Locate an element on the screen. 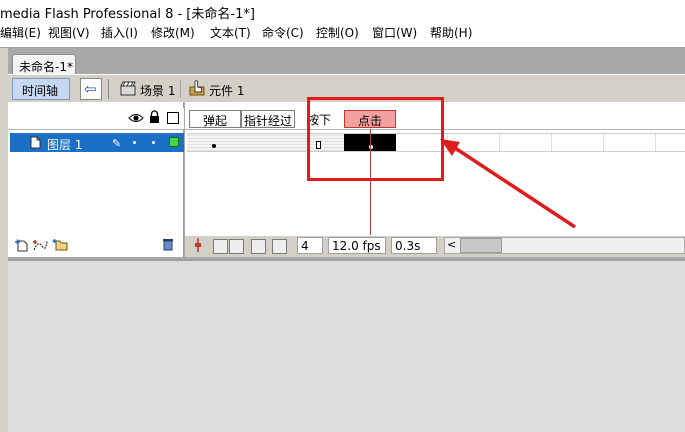 The width and height of the screenshot is (685, 432). document-tab: 未命名-1* is located at coordinates (44, 64).